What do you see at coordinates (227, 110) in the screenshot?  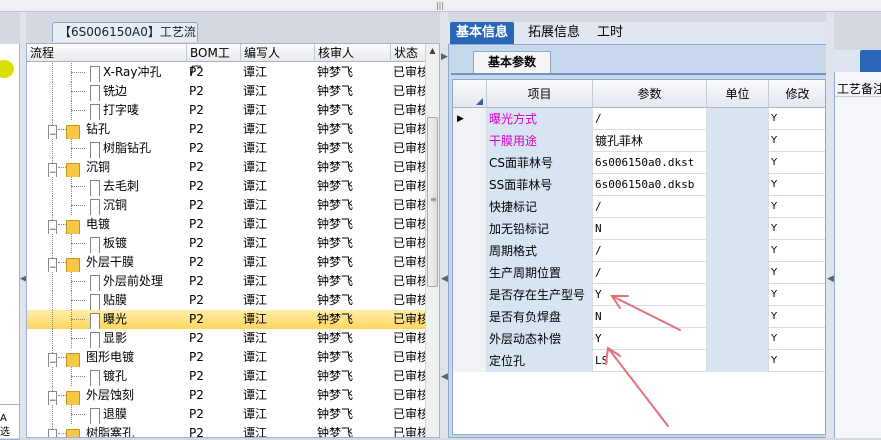 I see `tree-row: 打字唛 P2 谭江 钟梦飞 已审核` at bounding box center [227, 110].